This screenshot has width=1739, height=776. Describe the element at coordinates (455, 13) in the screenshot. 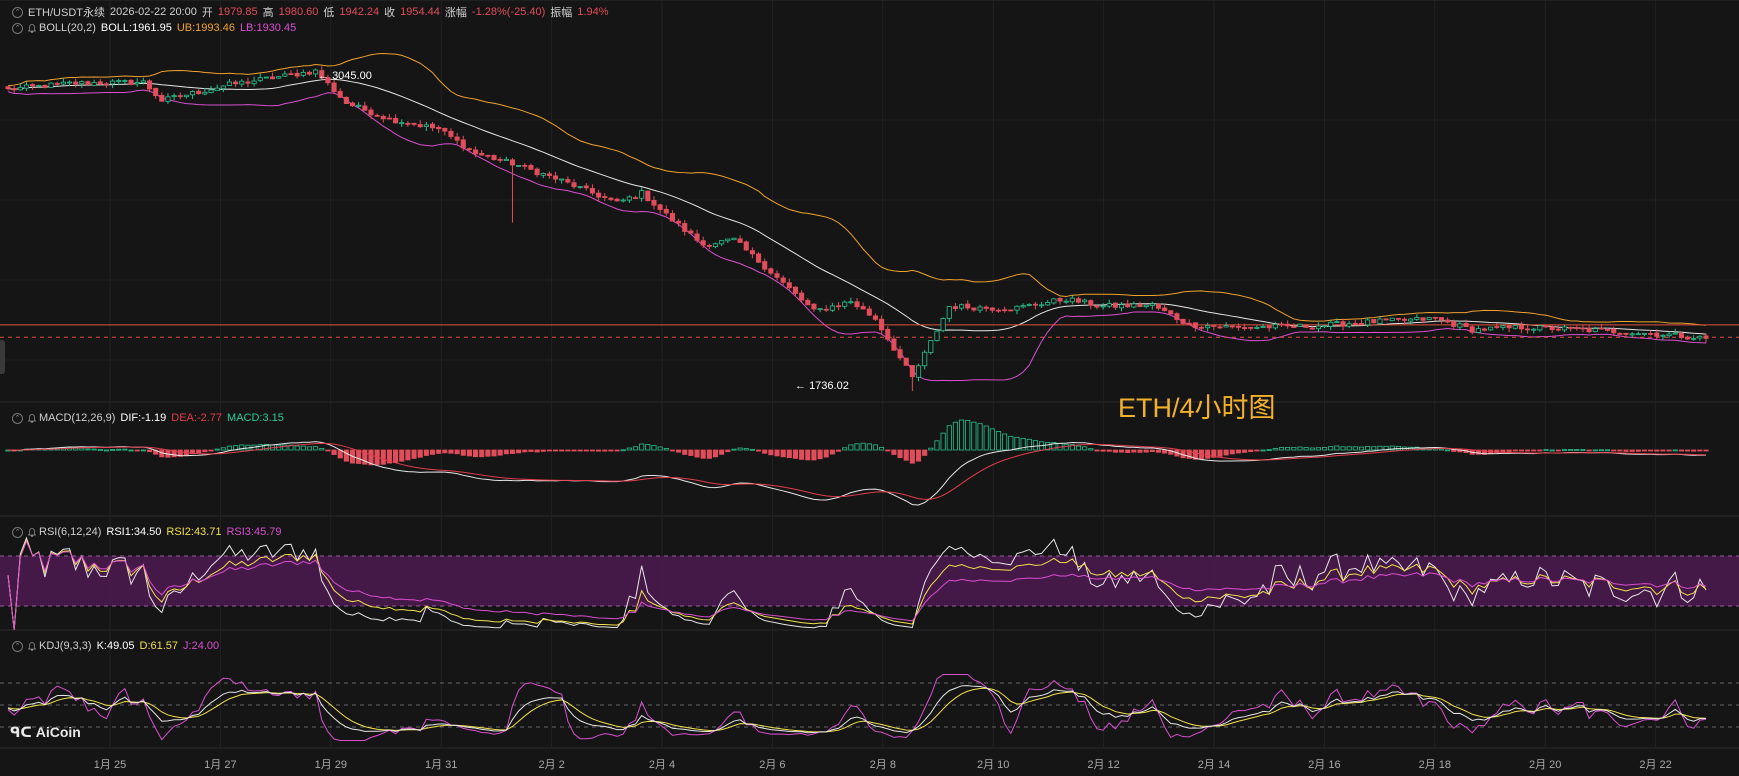

I see `change-label: 涨幅` at that location.